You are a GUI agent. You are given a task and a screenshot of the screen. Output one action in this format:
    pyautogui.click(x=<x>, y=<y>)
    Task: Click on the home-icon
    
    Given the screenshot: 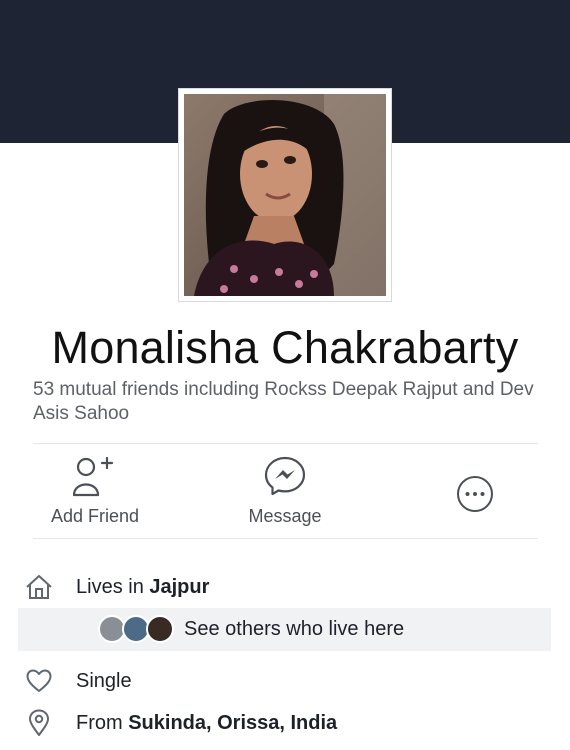 What is the action you would take?
    pyautogui.click(x=39, y=587)
    